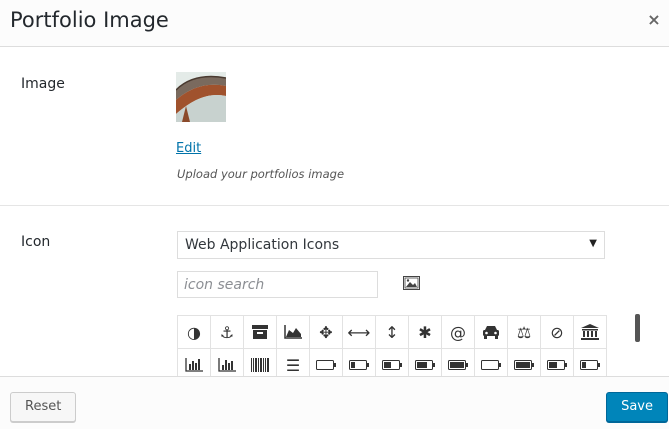 Image resolution: width=669 pixels, height=429 pixels. Describe the element at coordinates (43, 407) in the screenshot. I see `reset-button: Reset` at that location.